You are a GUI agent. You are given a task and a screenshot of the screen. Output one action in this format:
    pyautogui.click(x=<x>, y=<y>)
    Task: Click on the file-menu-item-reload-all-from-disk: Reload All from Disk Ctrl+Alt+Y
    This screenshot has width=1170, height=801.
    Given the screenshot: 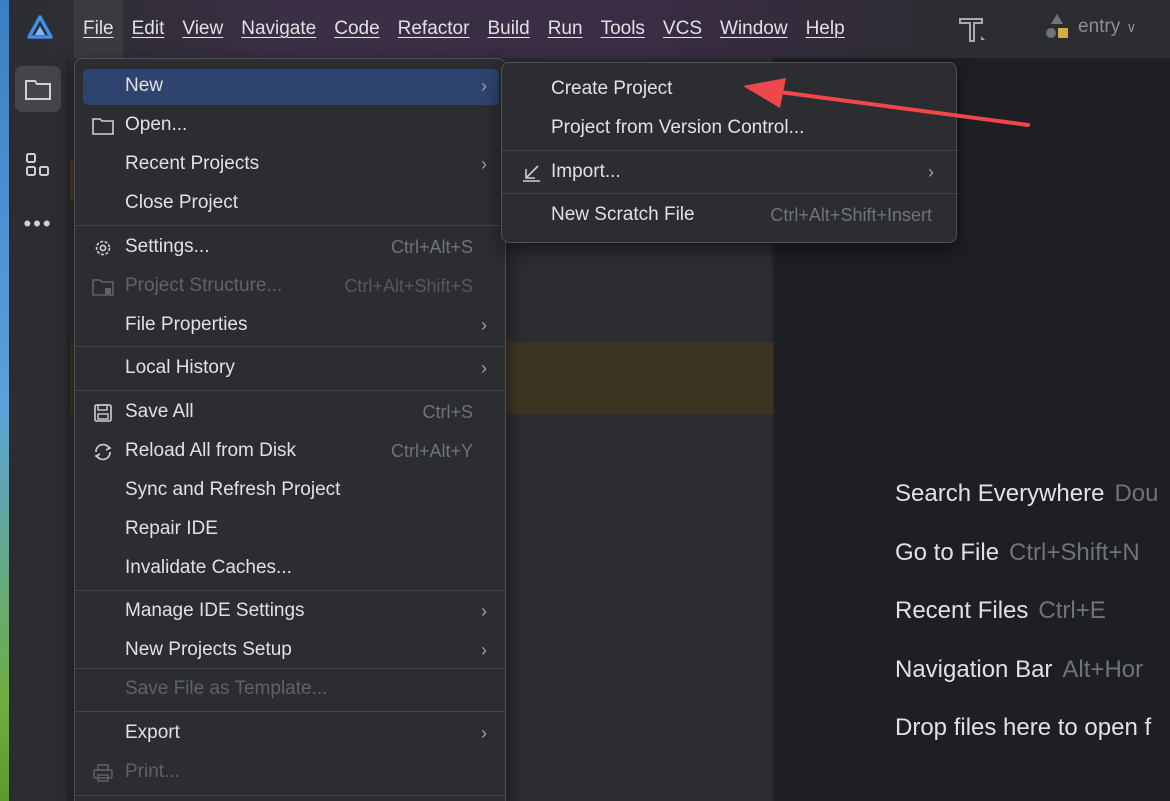 What is the action you would take?
    pyautogui.click(x=291, y=452)
    